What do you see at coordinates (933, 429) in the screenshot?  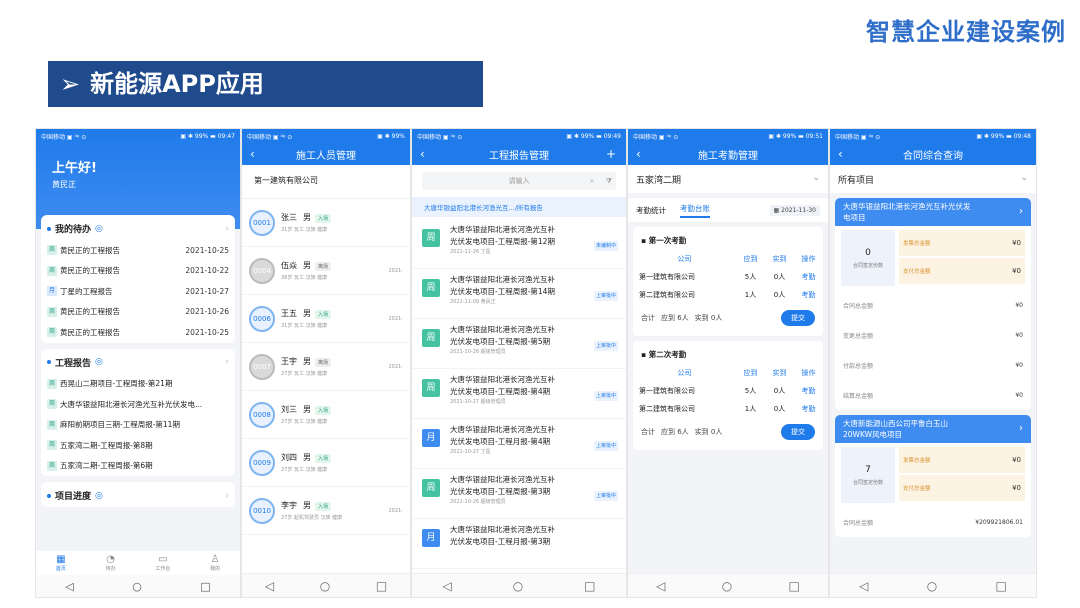 I see `contract-title: 大唐新能源山西公司平鲁白玉山 20WKW风电项目 ›` at bounding box center [933, 429].